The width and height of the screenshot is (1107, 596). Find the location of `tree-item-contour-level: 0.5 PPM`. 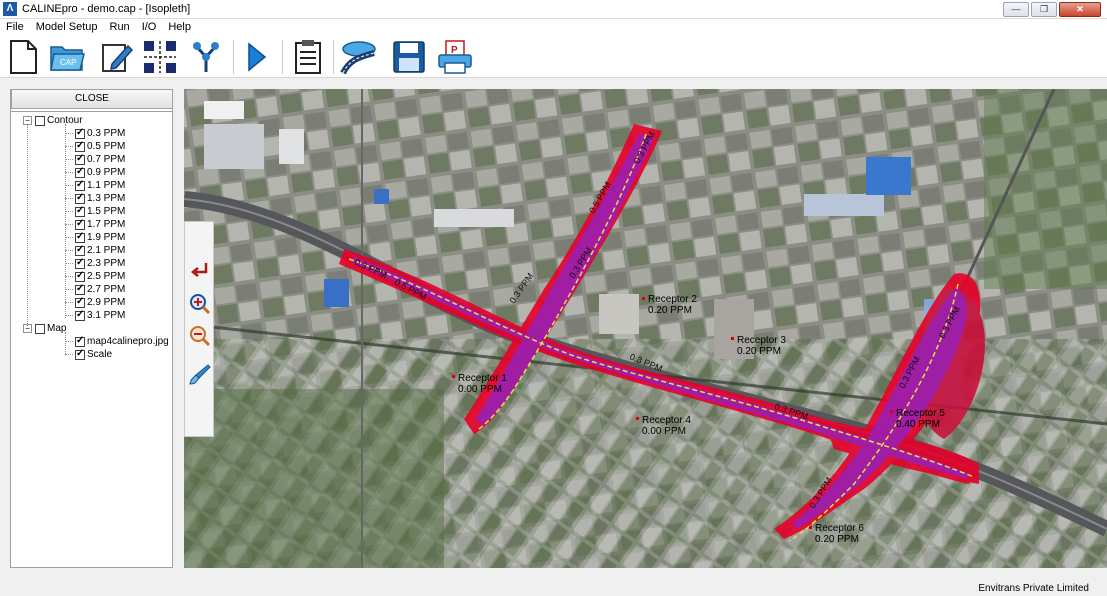

tree-item-contour-level: 0.5 PPM is located at coordinates (100, 146).